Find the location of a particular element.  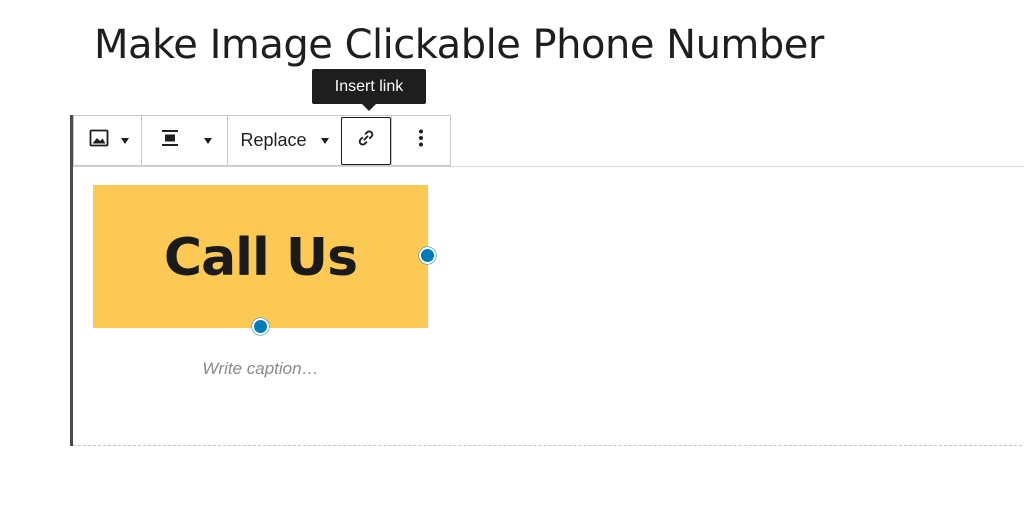

replace-button: Replace is located at coordinates (284, 140).